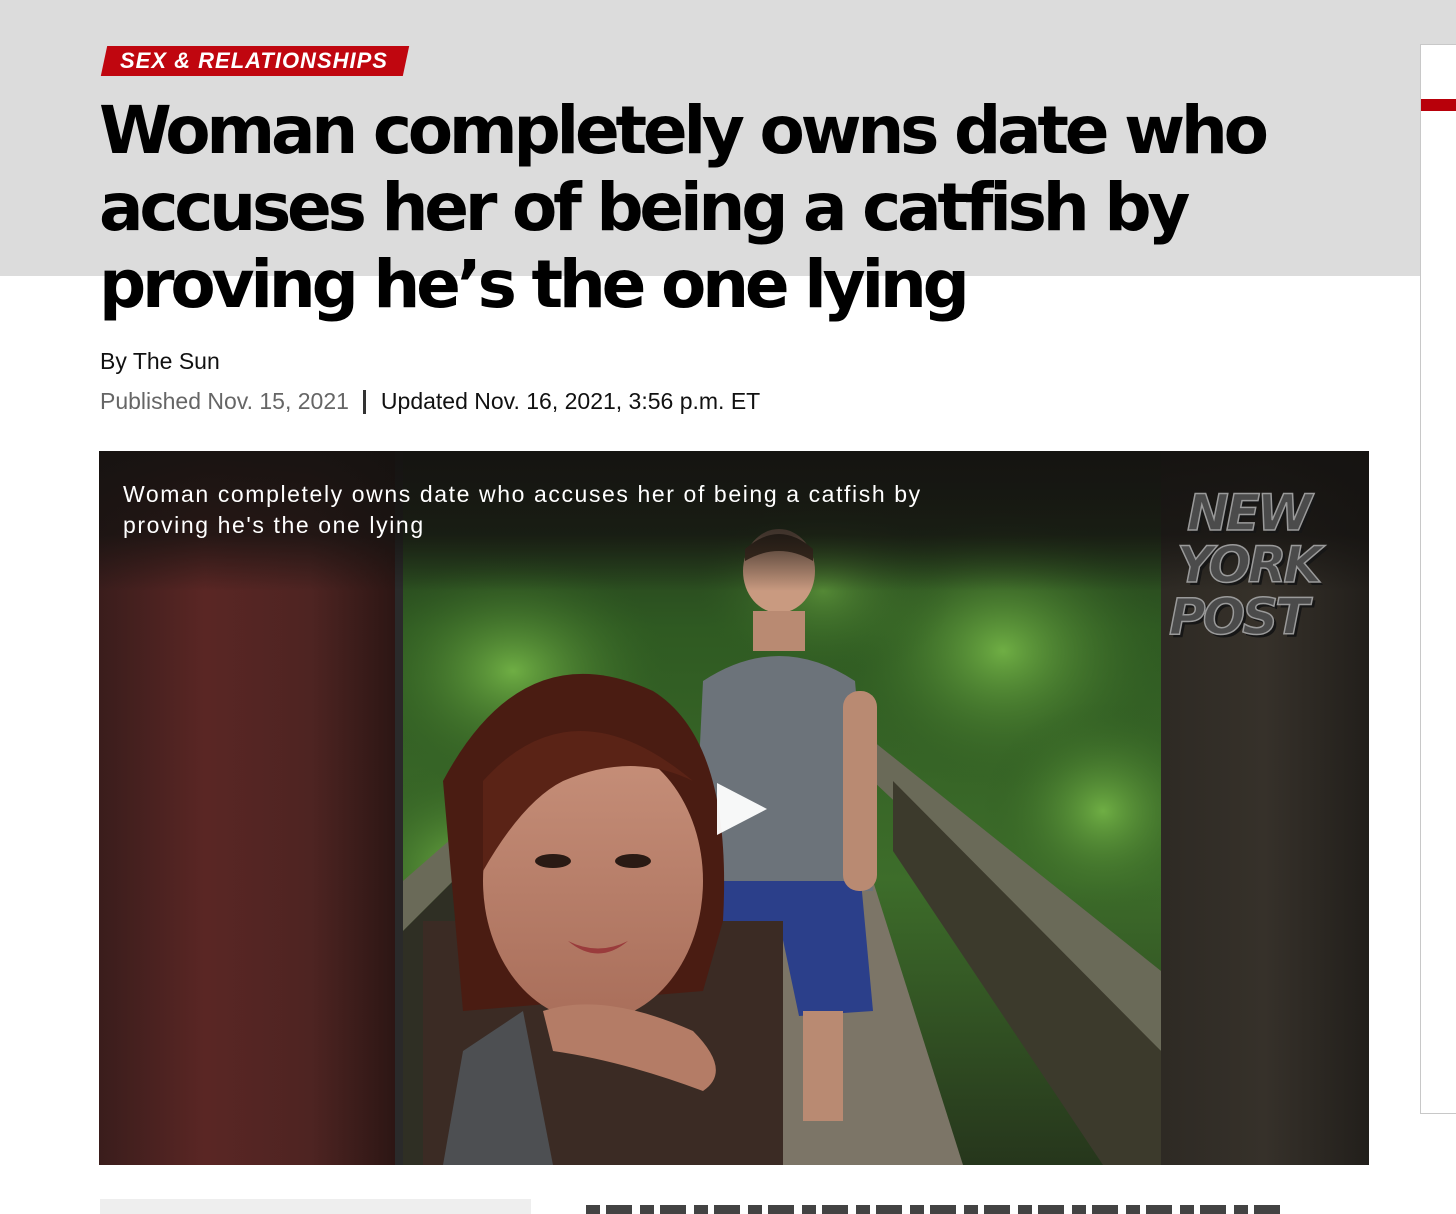  I want to click on article-body-text, so click(946, 1208).